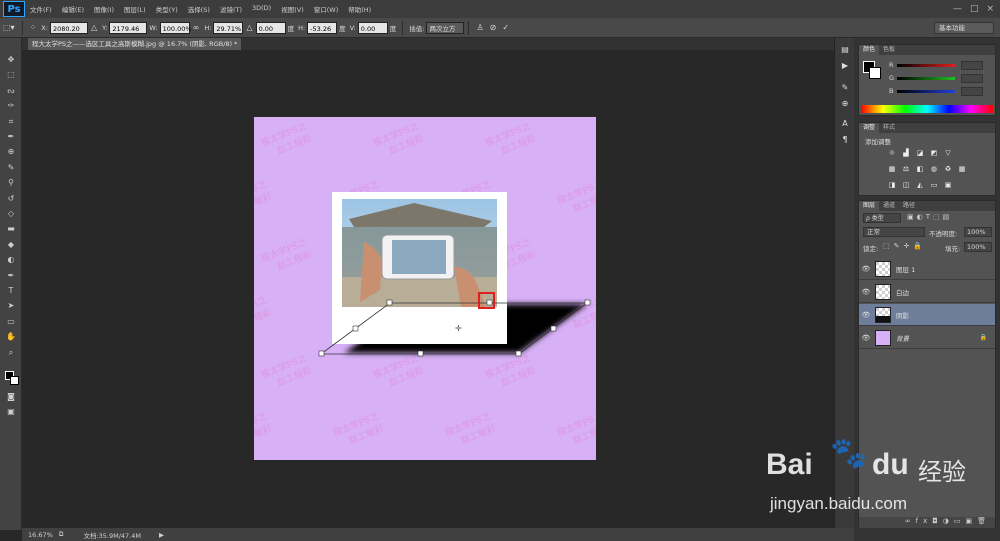 This screenshot has width=1000, height=541. Describe the element at coordinates (14, 380) in the screenshot. I see `toolbar-background-color` at that location.